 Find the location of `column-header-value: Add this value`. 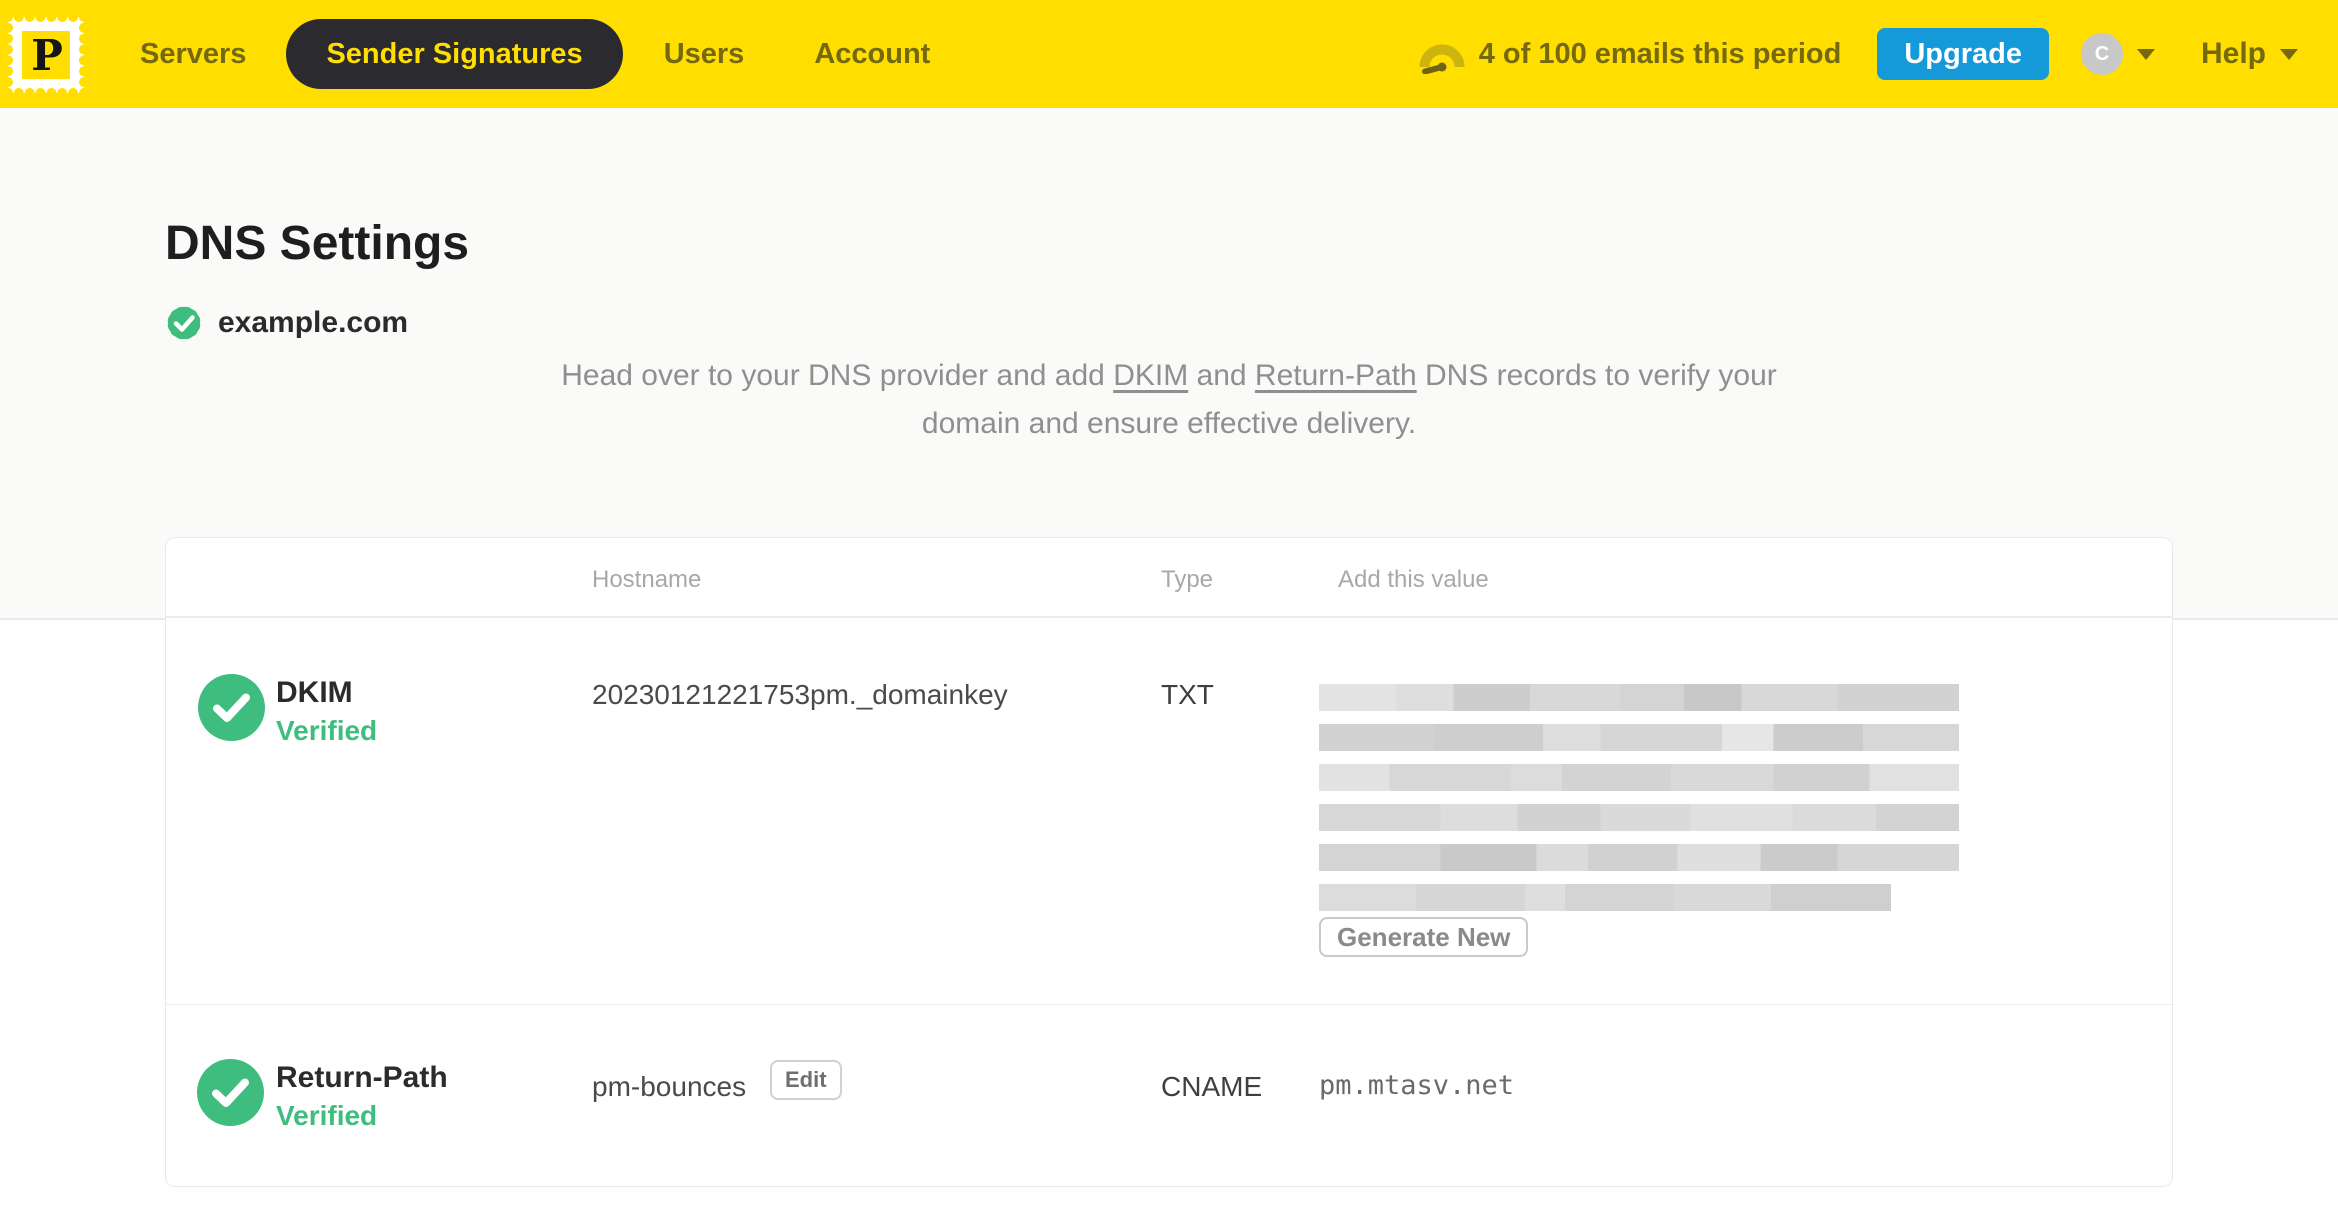

column-header-value: Add this value is located at coordinates (1413, 579).